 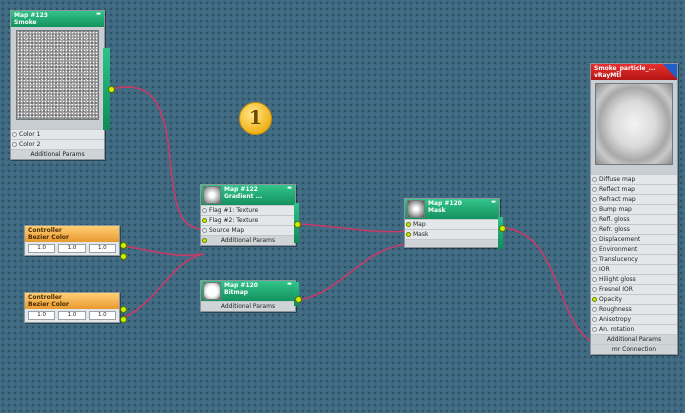 What do you see at coordinates (634, 289) in the screenshot?
I see `material-slot-fresnel-ior: Fresnel IOR` at bounding box center [634, 289].